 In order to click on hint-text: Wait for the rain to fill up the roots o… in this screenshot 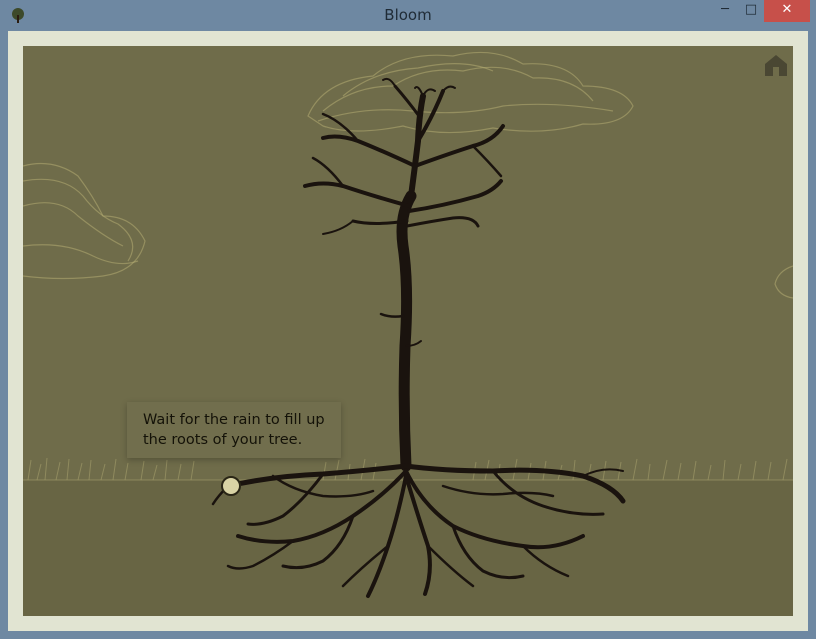, I will do `click(243, 430)`.